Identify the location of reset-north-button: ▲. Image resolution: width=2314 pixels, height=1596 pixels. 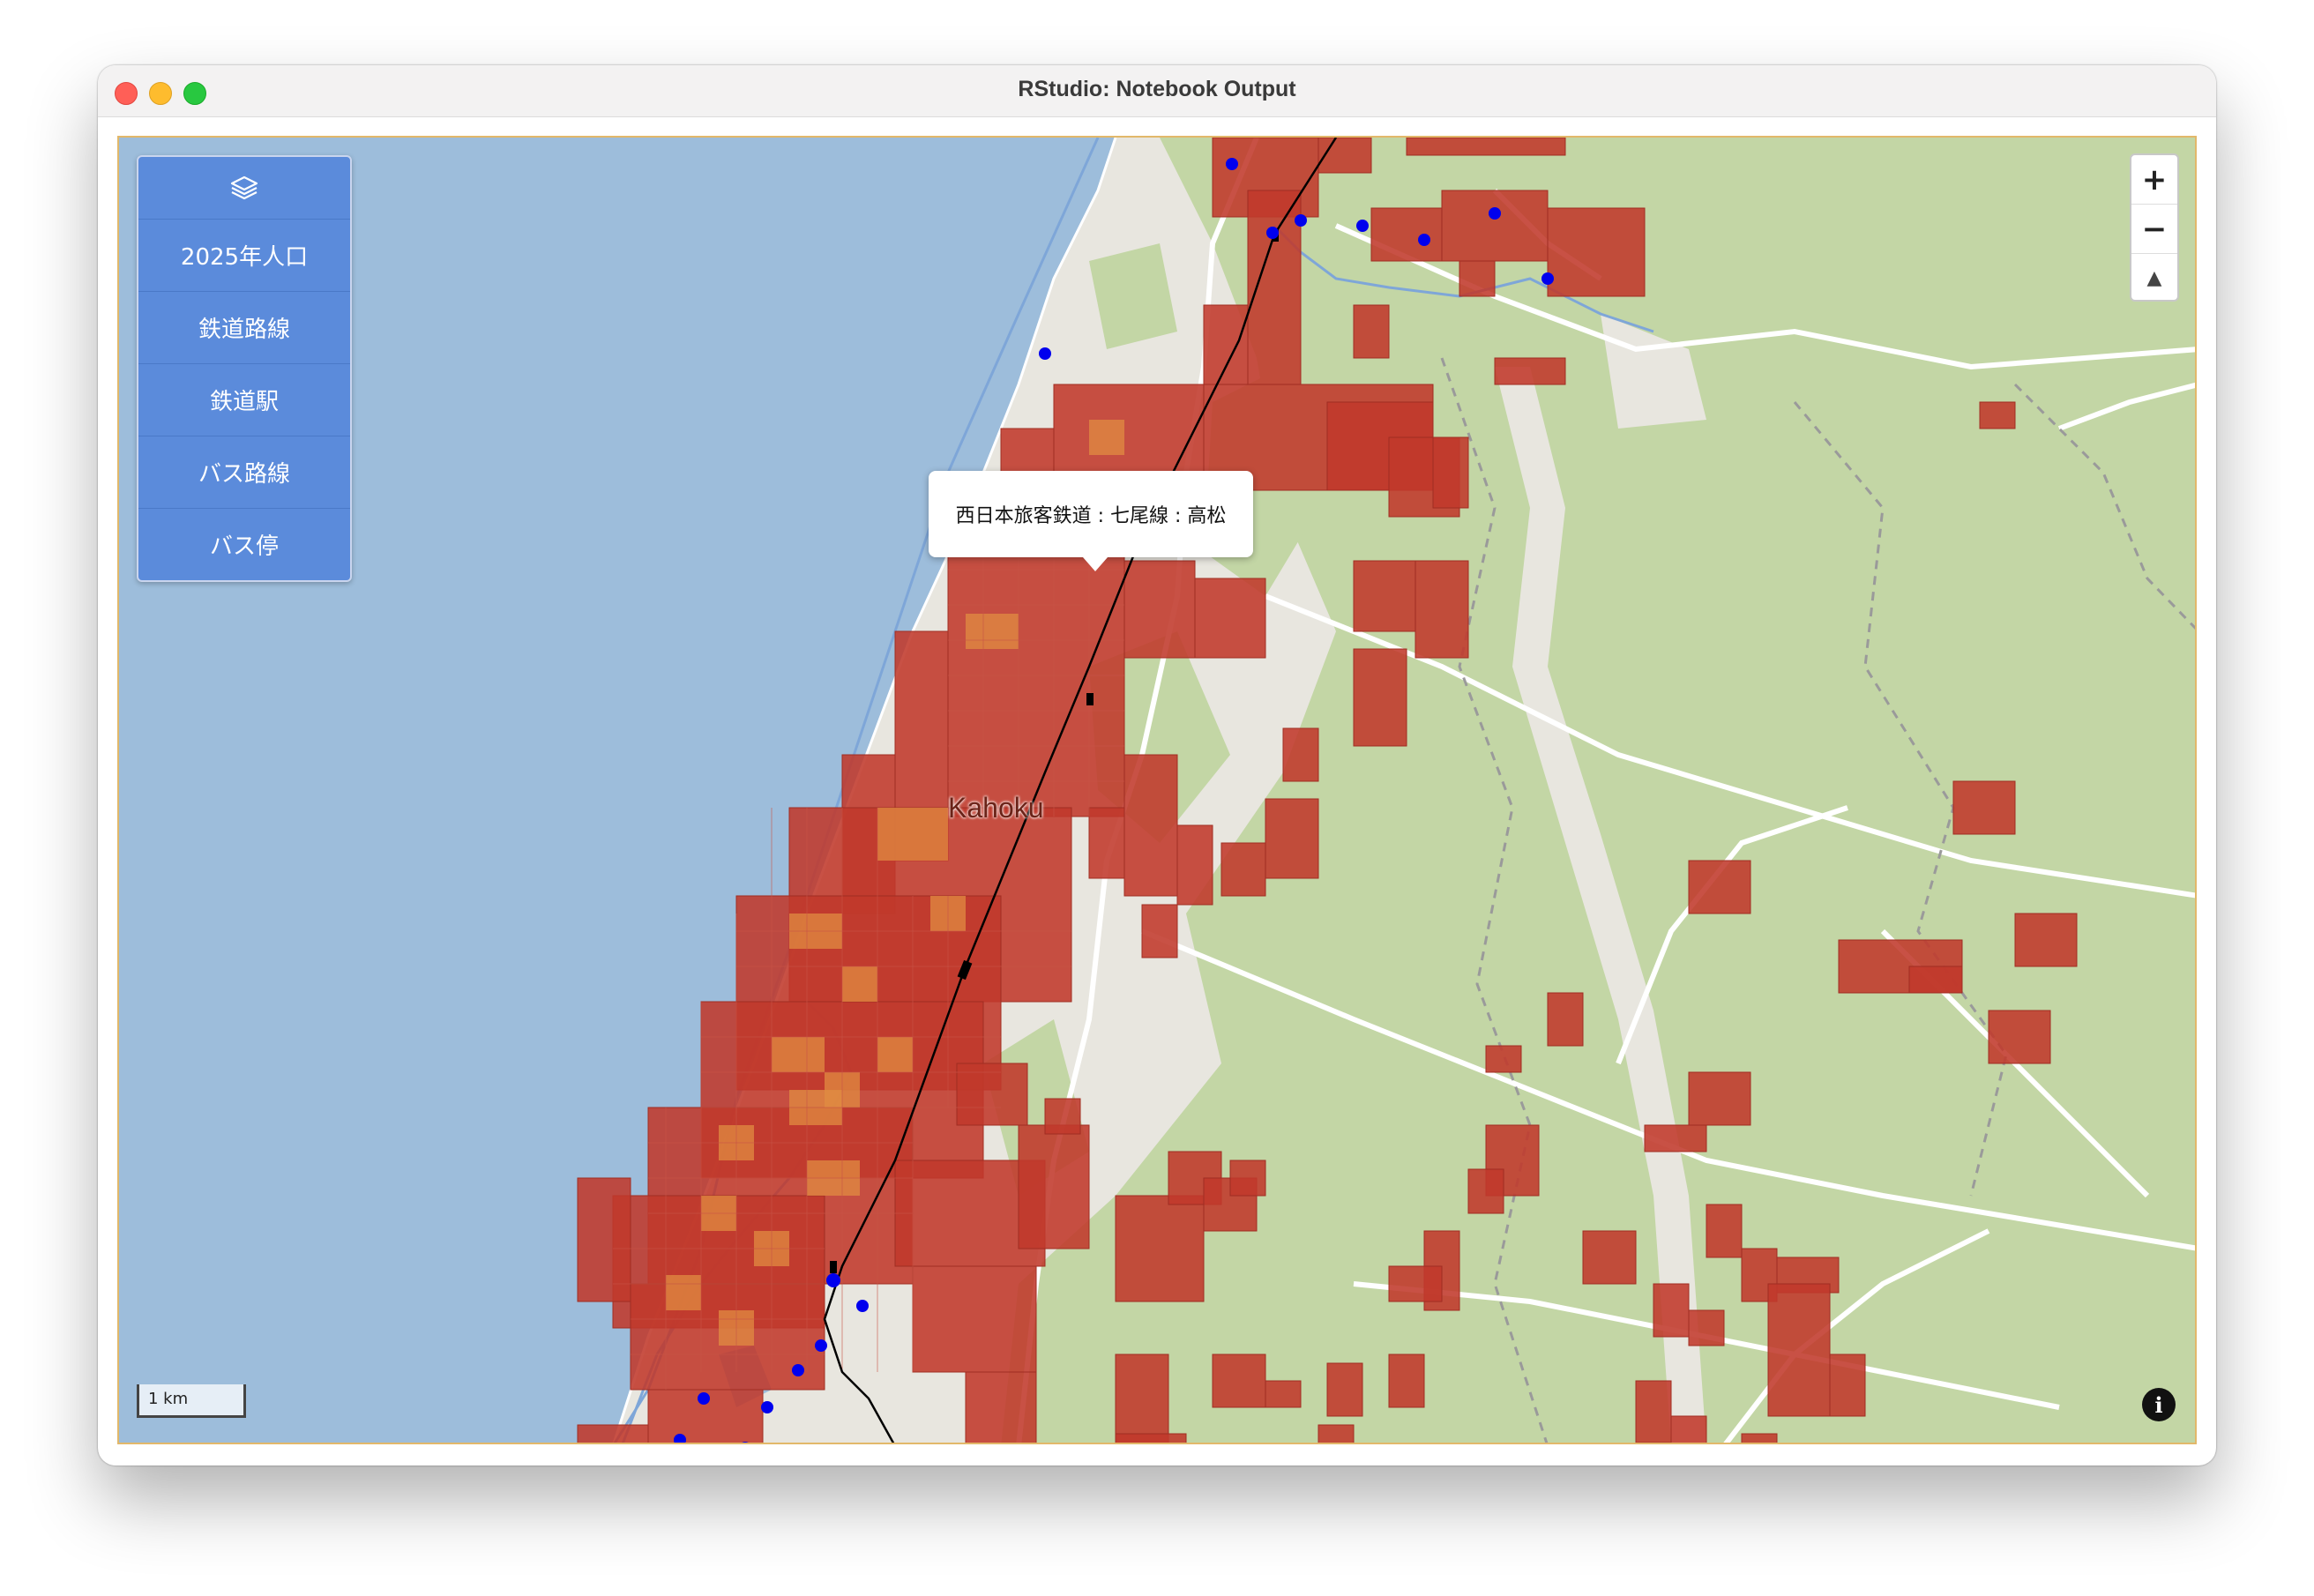
(2154, 278).